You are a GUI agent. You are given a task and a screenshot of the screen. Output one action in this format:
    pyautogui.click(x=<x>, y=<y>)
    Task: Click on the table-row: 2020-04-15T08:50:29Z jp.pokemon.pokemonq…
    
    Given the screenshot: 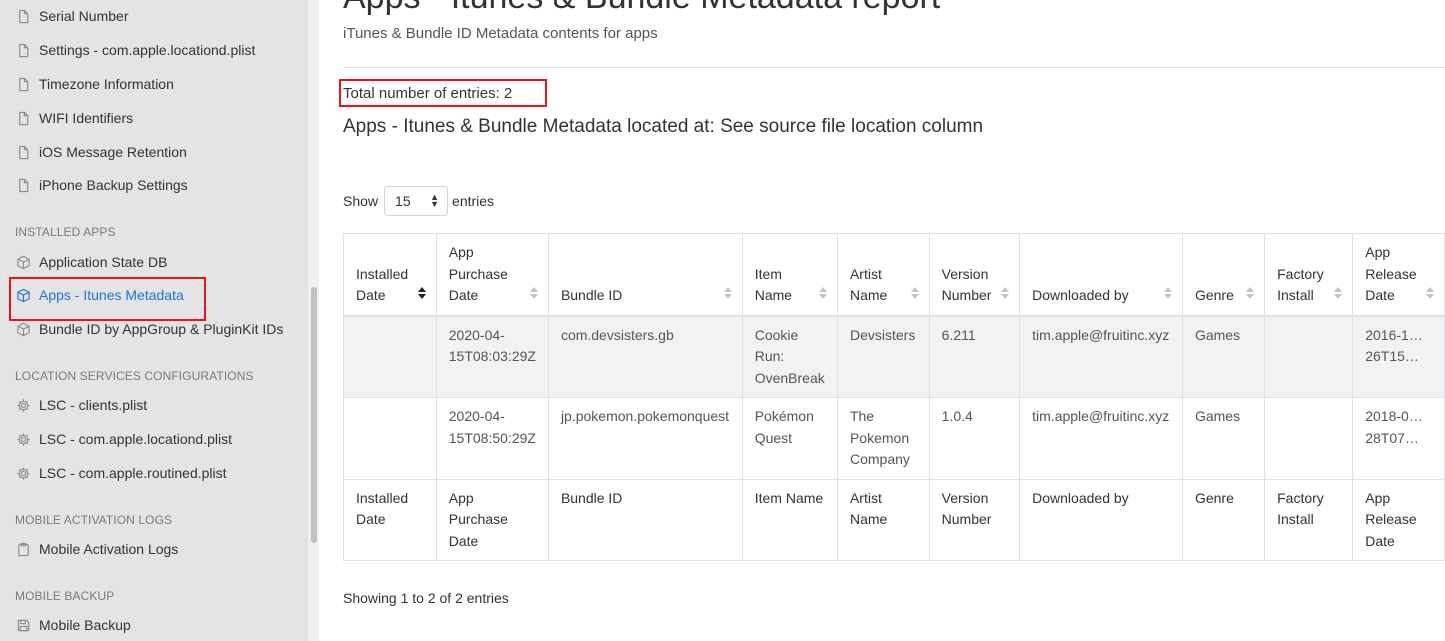 What is the action you would take?
    pyautogui.click(x=894, y=438)
    